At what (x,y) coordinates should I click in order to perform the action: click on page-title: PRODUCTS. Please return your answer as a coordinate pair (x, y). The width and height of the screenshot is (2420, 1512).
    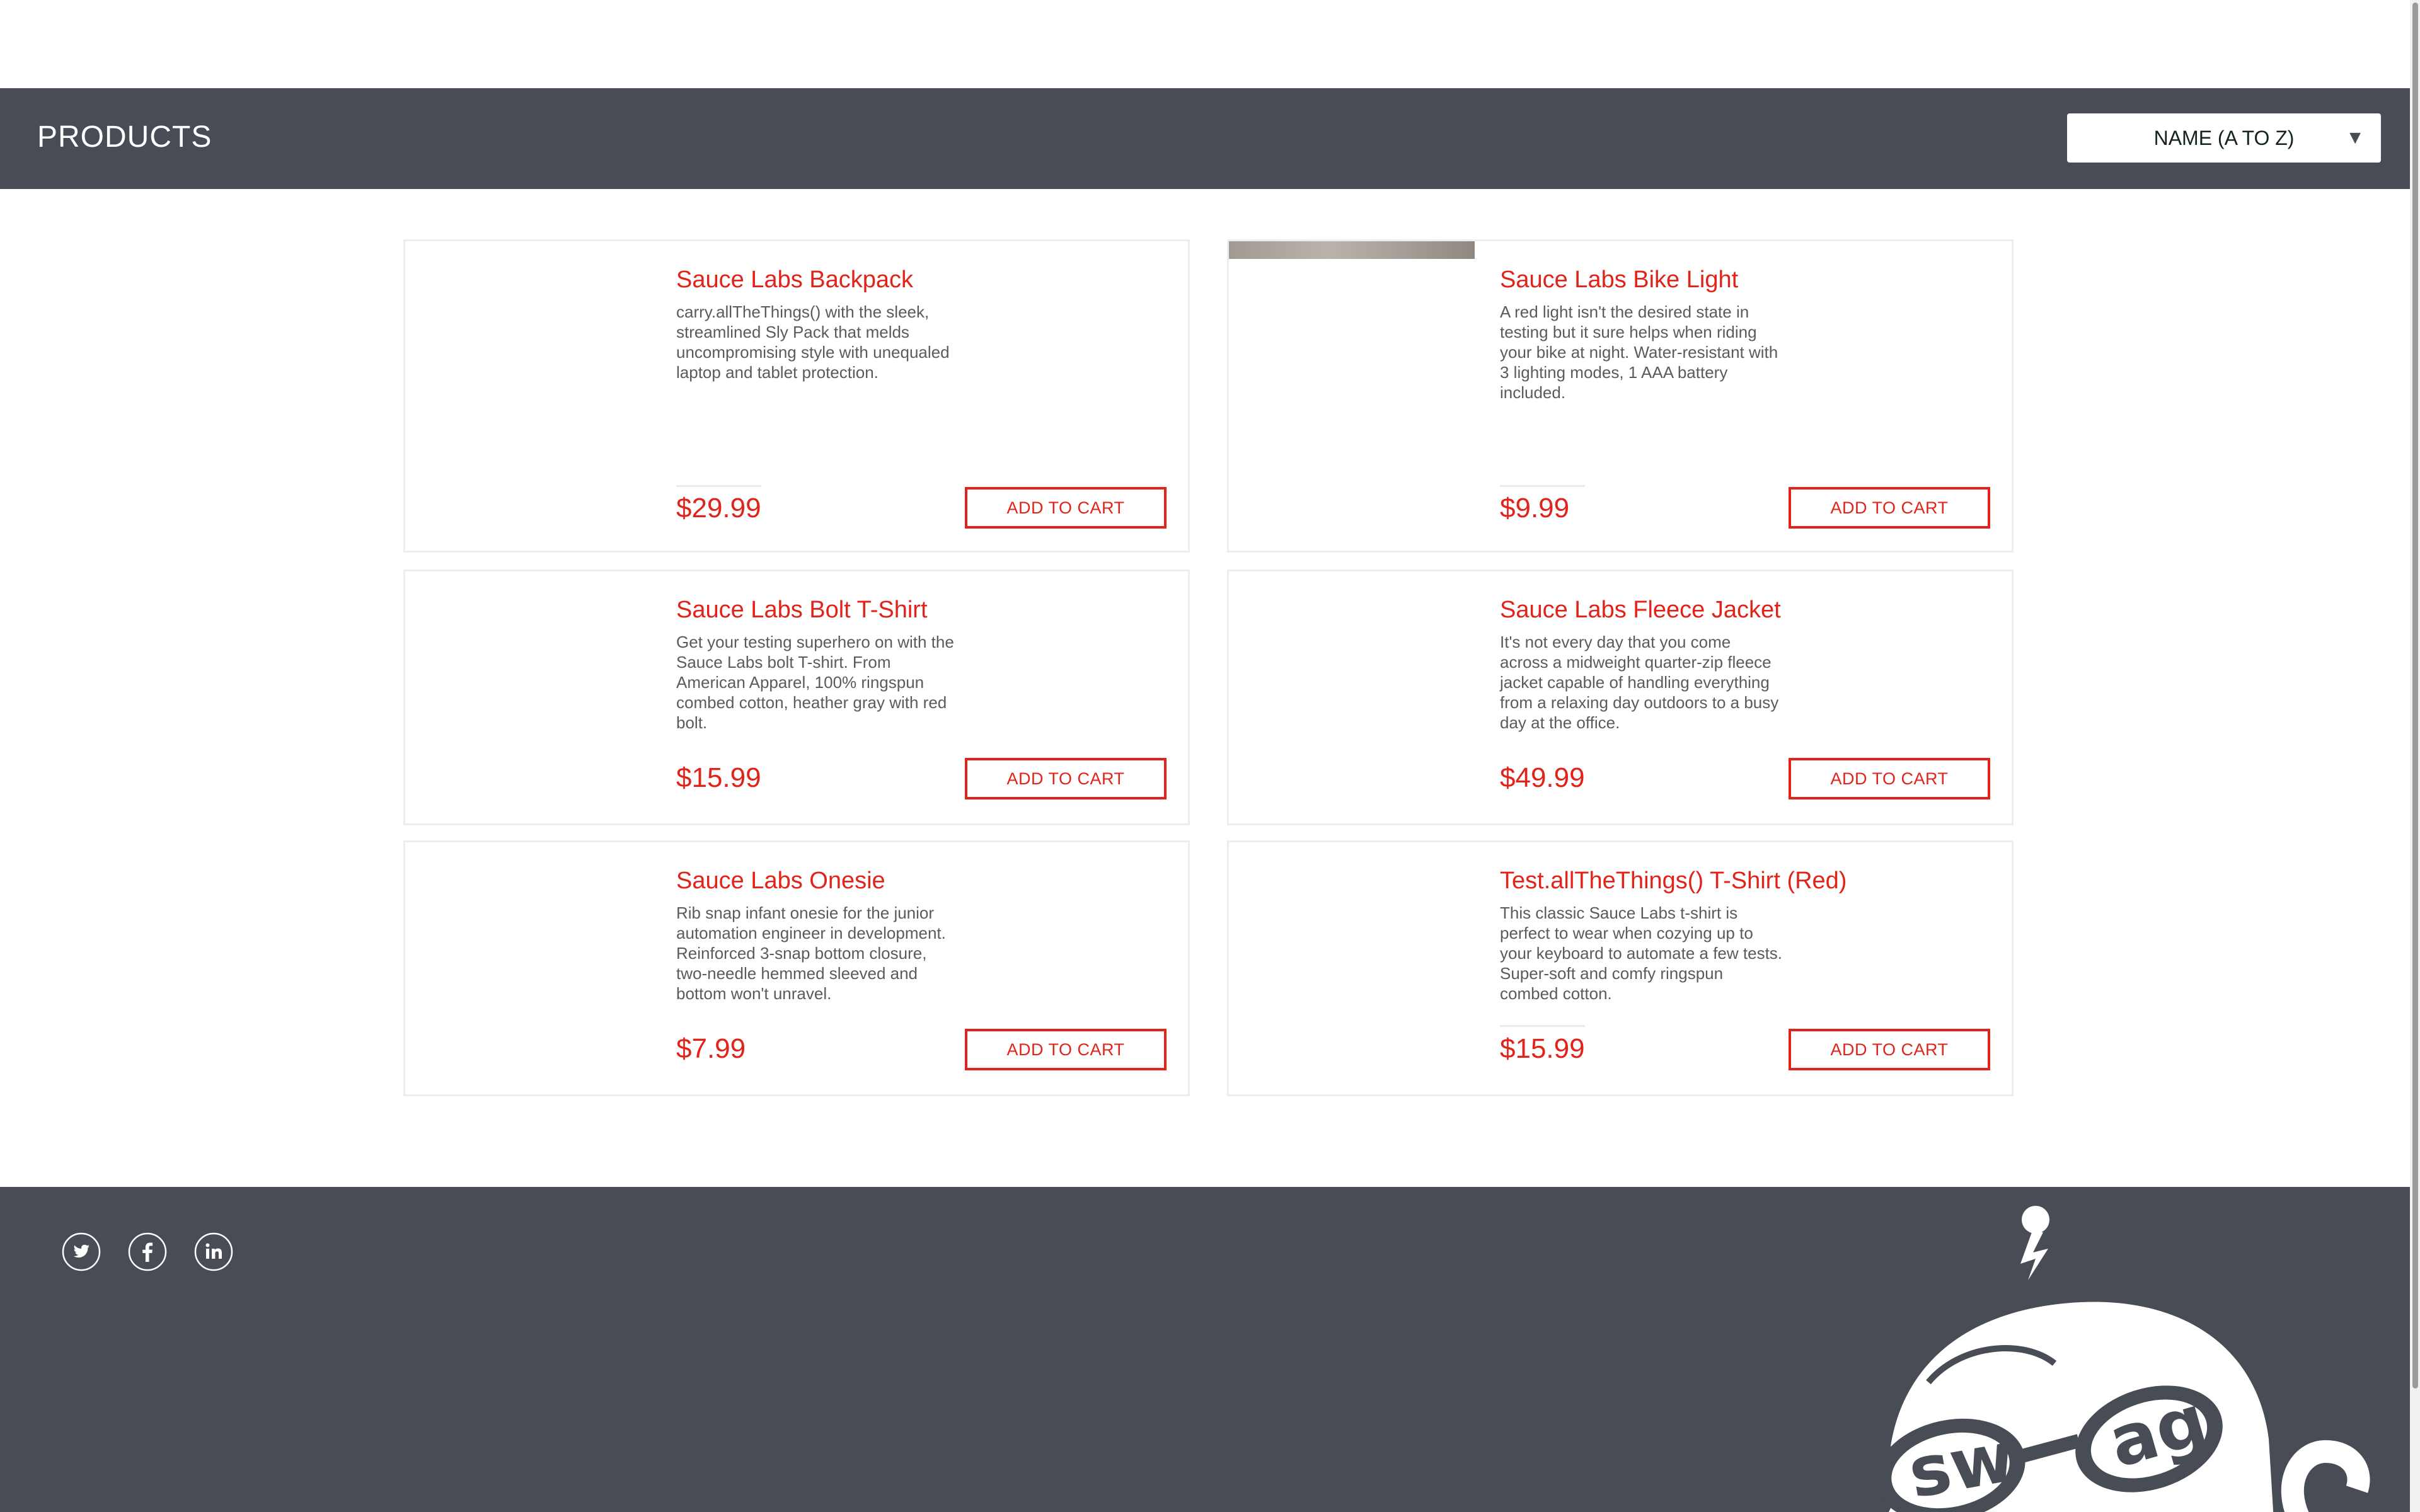
    Looking at the image, I should click on (125, 137).